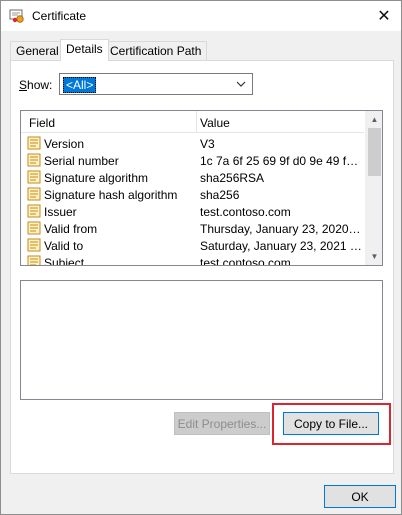 This screenshot has width=402, height=515. Describe the element at coordinates (192, 211) in the screenshot. I see `table-row: Issuer test.contoso.com` at that location.